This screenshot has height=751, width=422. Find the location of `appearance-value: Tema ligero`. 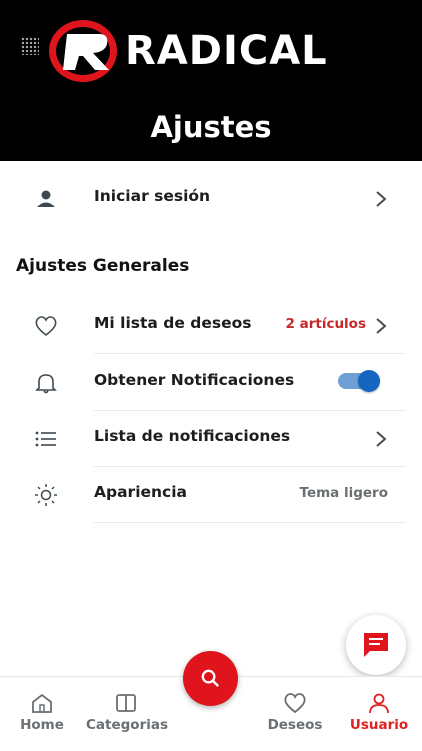

appearance-value: Tema ligero is located at coordinates (343, 493).